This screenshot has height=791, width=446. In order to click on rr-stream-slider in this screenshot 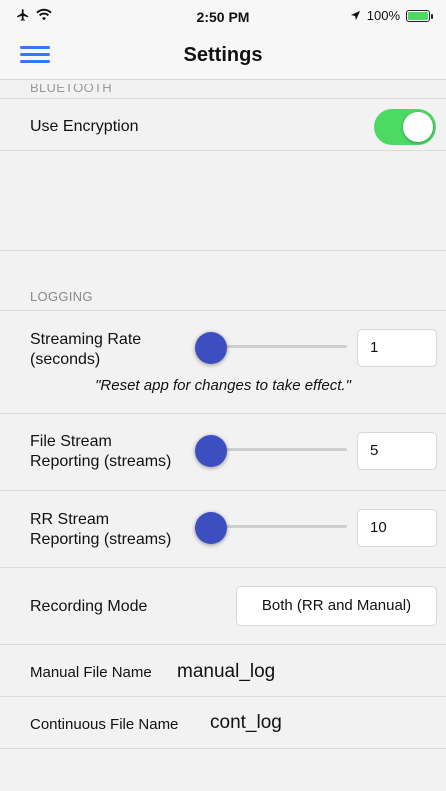, I will do `click(271, 528)`.